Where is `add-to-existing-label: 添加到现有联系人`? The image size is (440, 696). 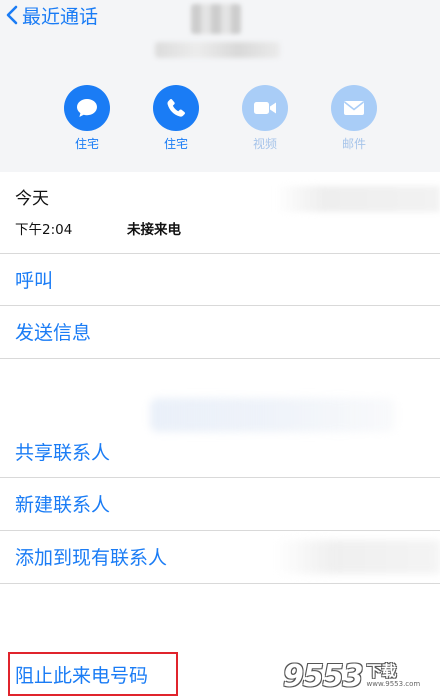
add-to-existing-label: 添加到现有联系人 is located at coordinates (91, 557).